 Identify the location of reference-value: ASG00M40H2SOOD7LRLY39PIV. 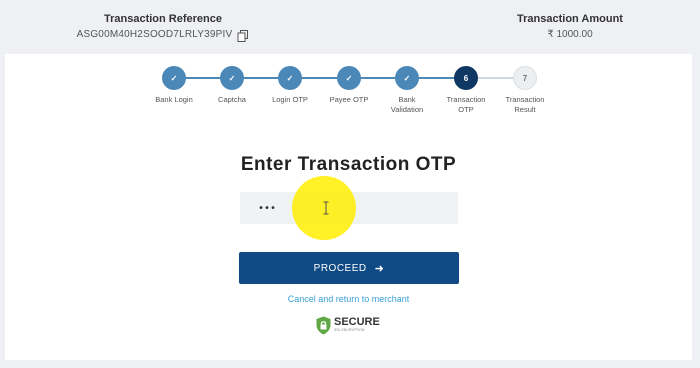
(154, 34).